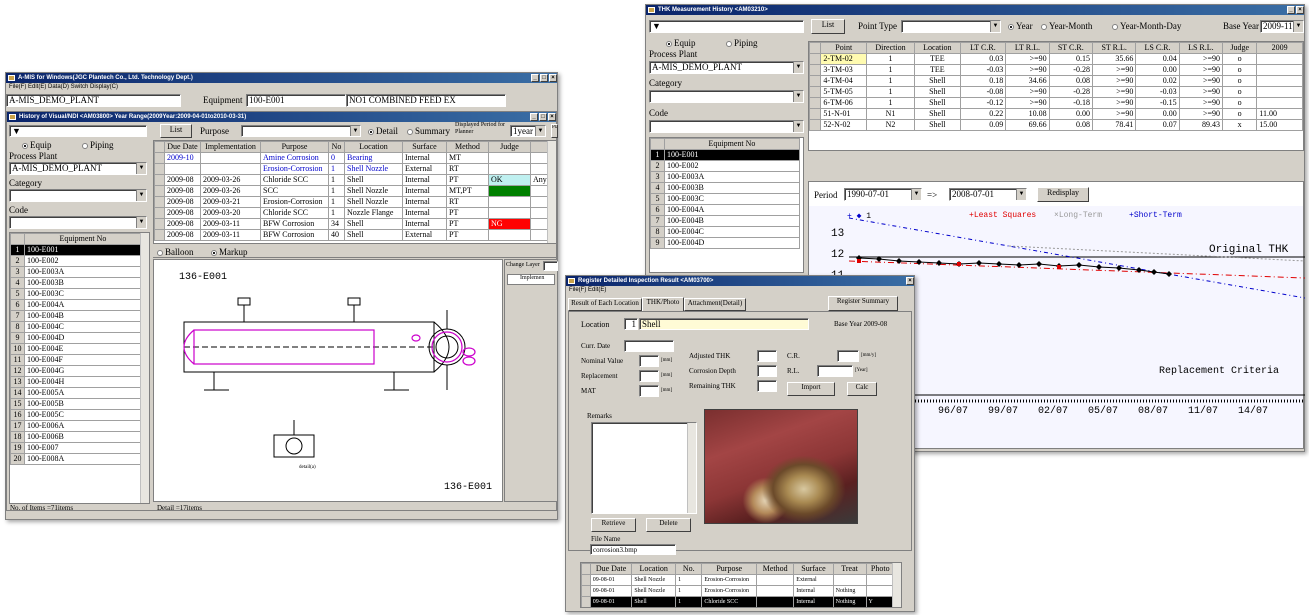 The image size is (1309, 615). Describe the element at coordinates (76, 382) in the screenshot. I see `equipment-row: 13 100-E004H` at that location.